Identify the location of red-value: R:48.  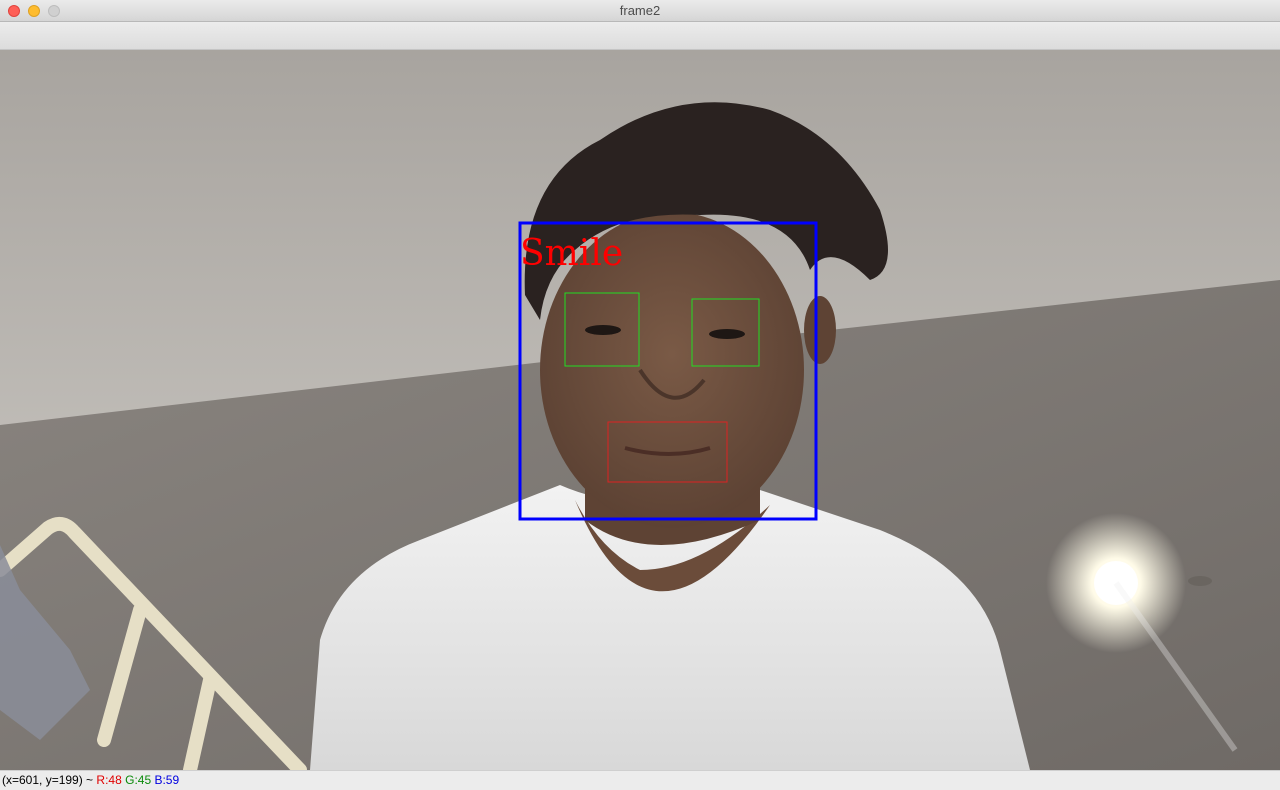
(109, 780).